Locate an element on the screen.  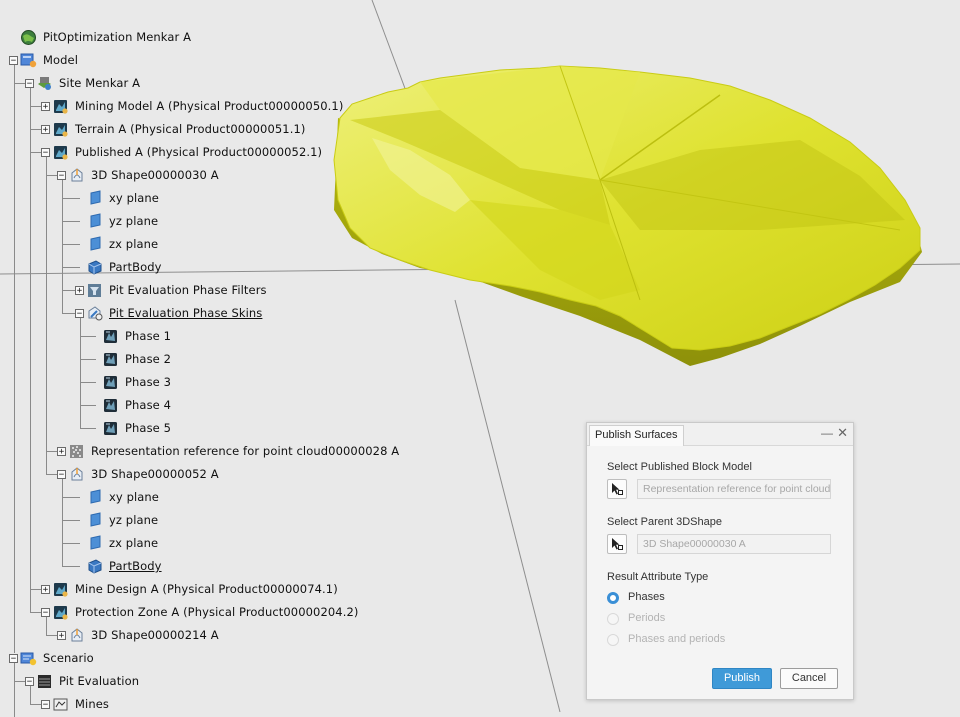
tree-node: Phase 1 is located at coordinates (131, 336).